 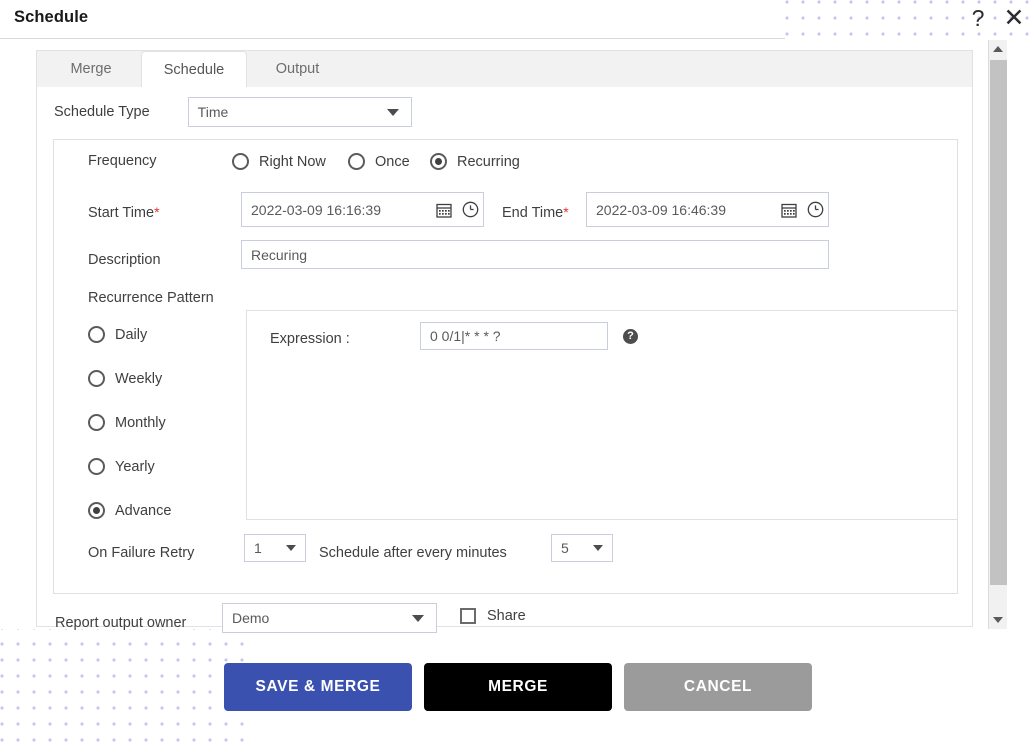 I want to click on merge-button: MERGE, so click(x=518, y=687).